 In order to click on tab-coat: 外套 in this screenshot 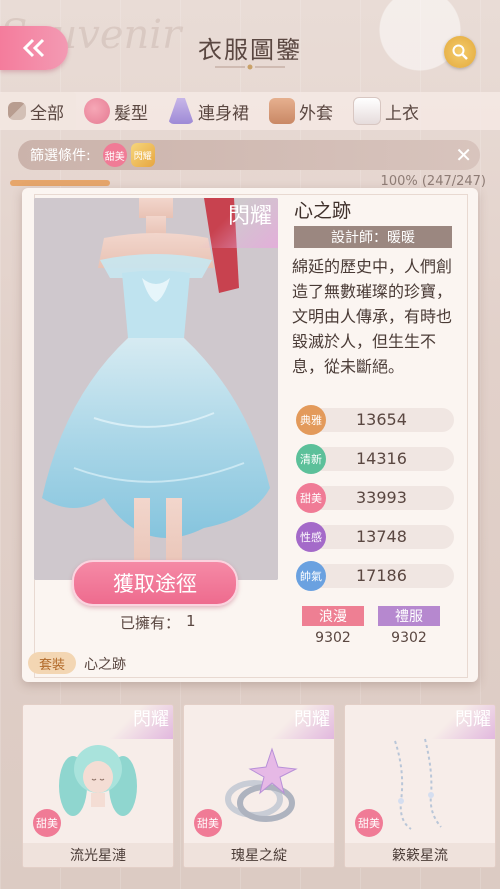, I will do `click(303, 111)`.